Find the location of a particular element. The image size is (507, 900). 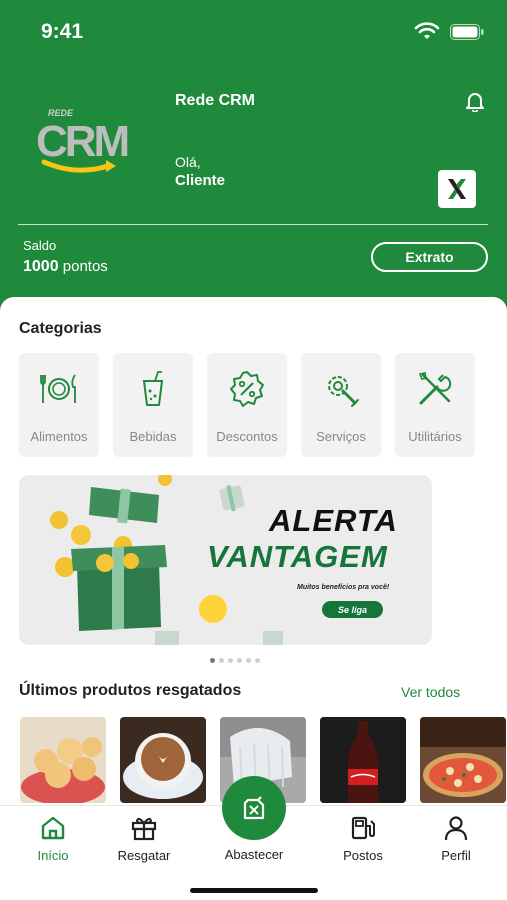

abastecer-label: Abastecer is located at coordinates (254, 854).